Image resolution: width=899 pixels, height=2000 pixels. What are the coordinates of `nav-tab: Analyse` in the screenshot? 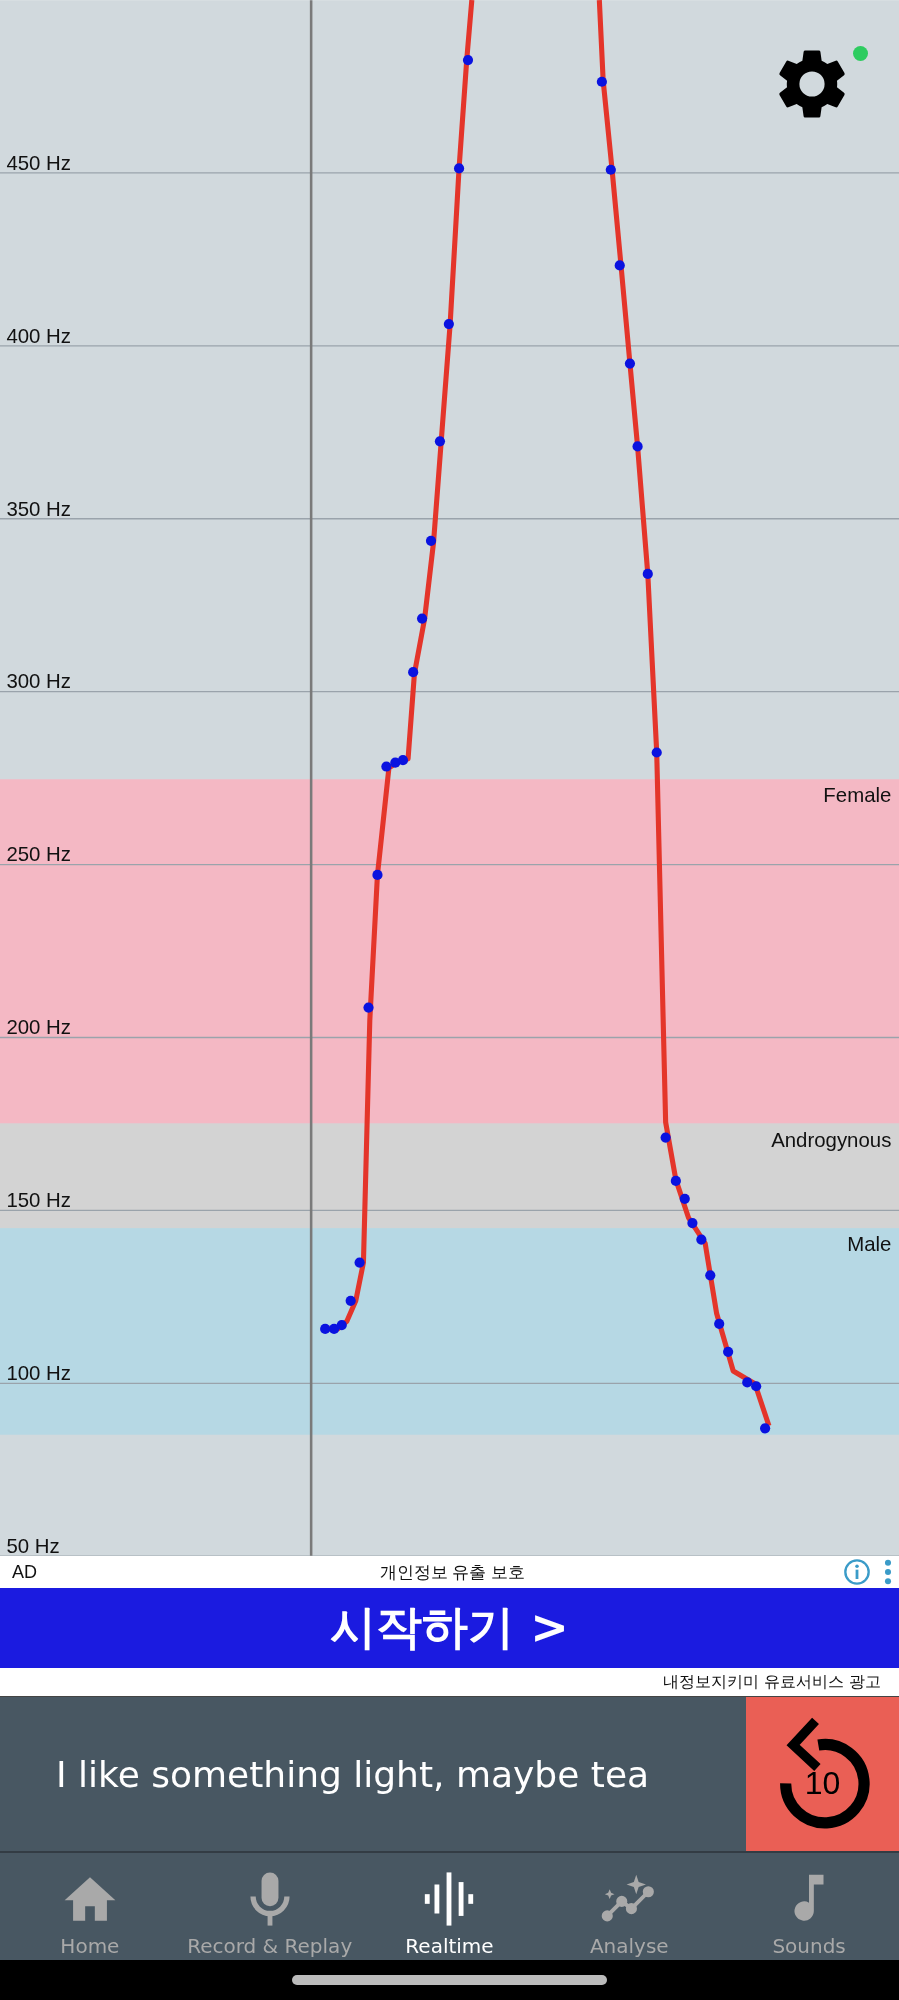 It's located at (629, 1906).